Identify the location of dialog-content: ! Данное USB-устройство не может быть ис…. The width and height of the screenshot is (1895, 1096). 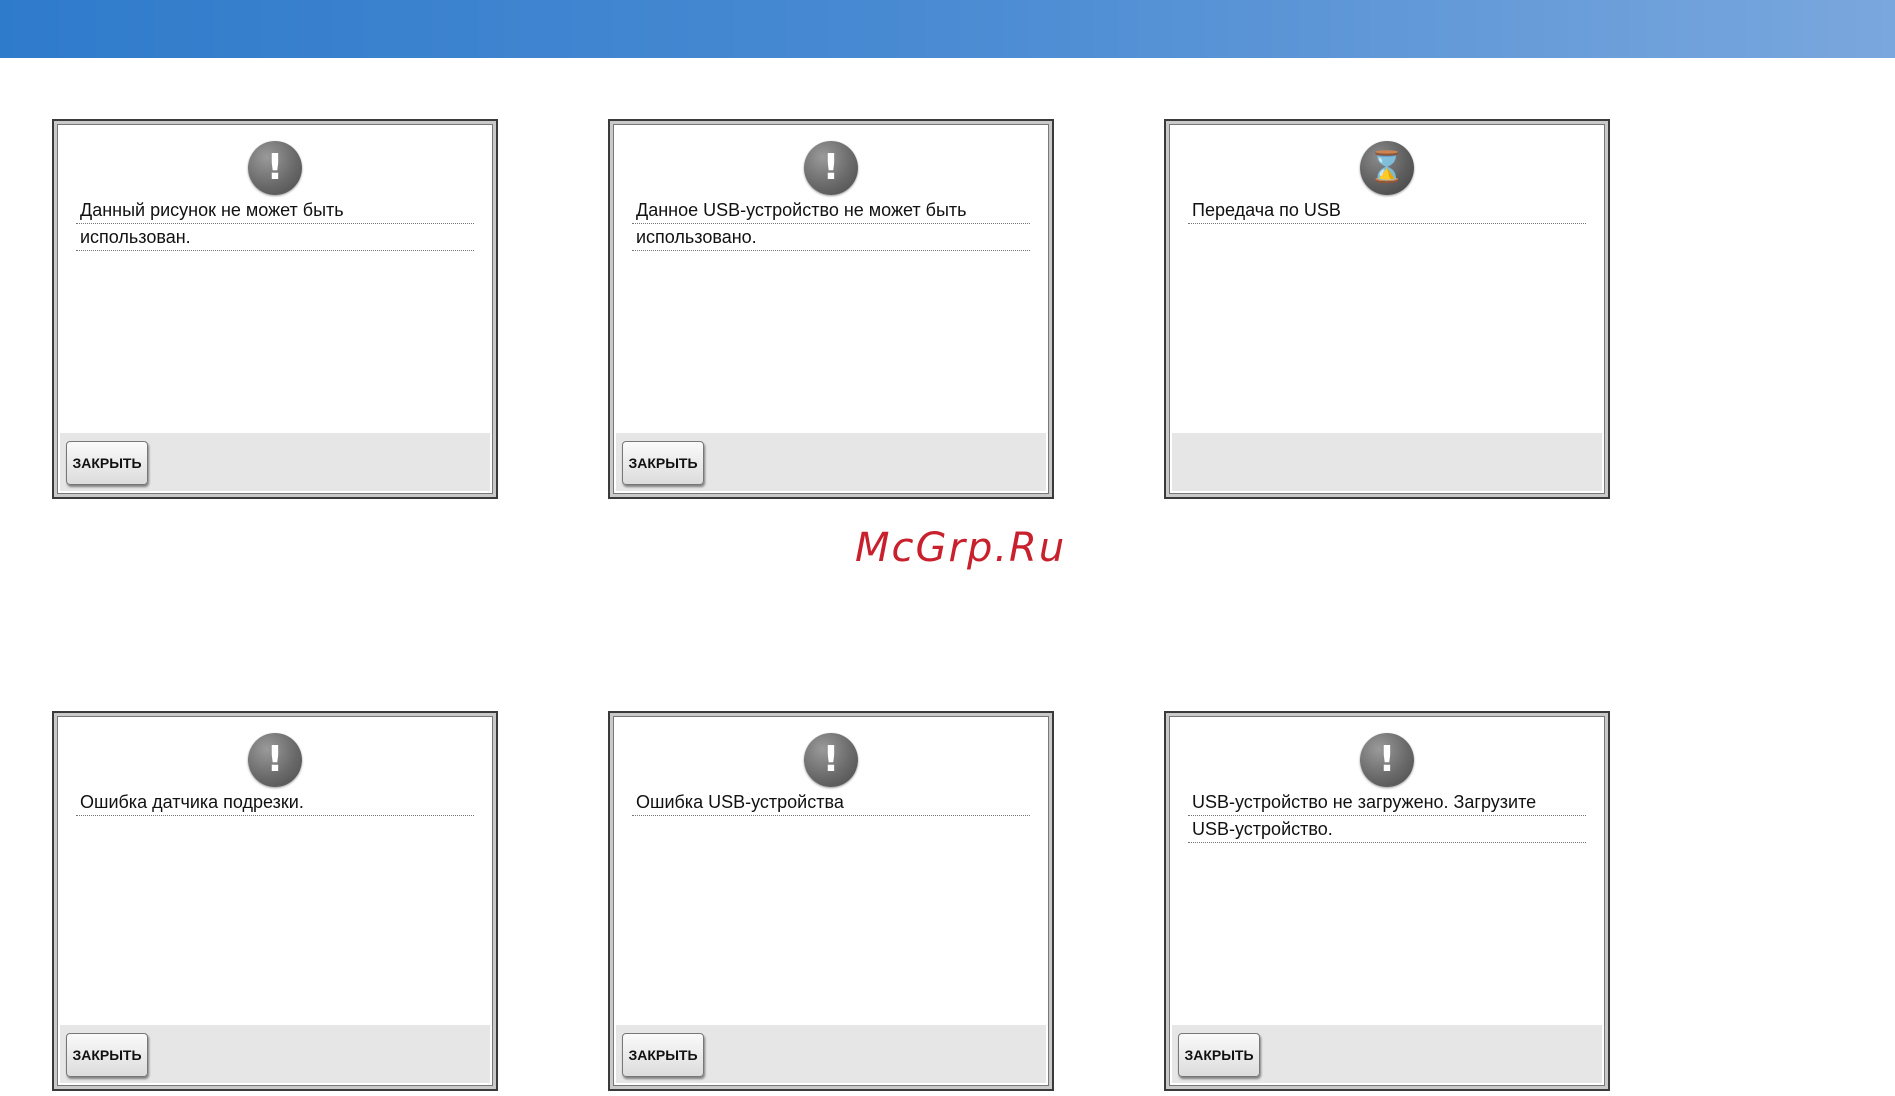
(831, 286).